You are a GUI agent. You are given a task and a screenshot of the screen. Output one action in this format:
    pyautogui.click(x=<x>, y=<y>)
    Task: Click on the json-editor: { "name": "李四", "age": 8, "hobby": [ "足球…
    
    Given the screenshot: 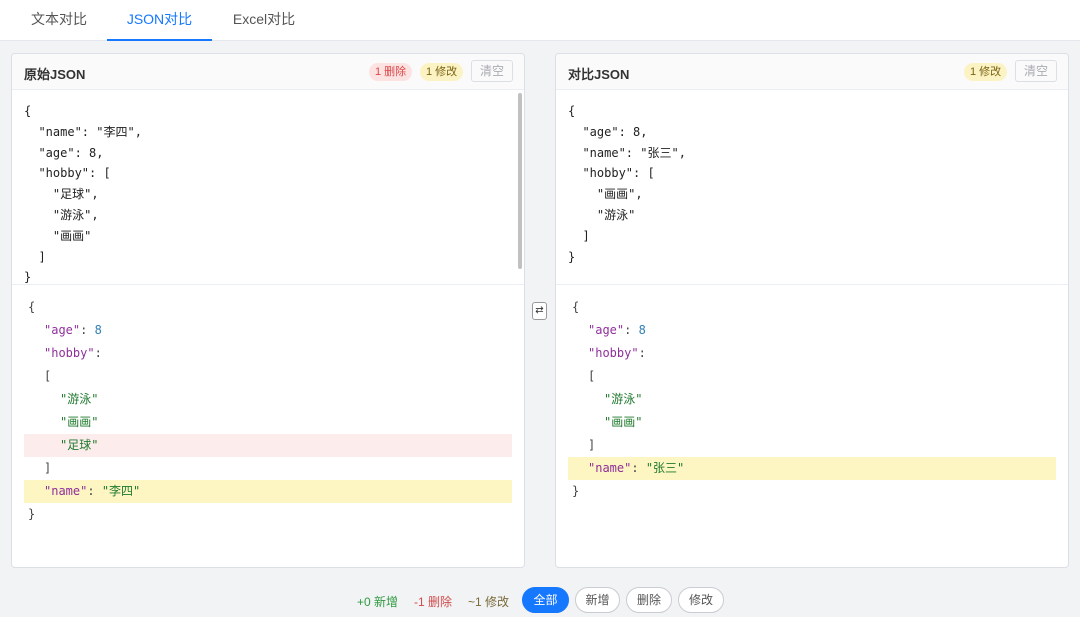 What is the action you would take?
    pyautogui.click(x=268, y=187)
    